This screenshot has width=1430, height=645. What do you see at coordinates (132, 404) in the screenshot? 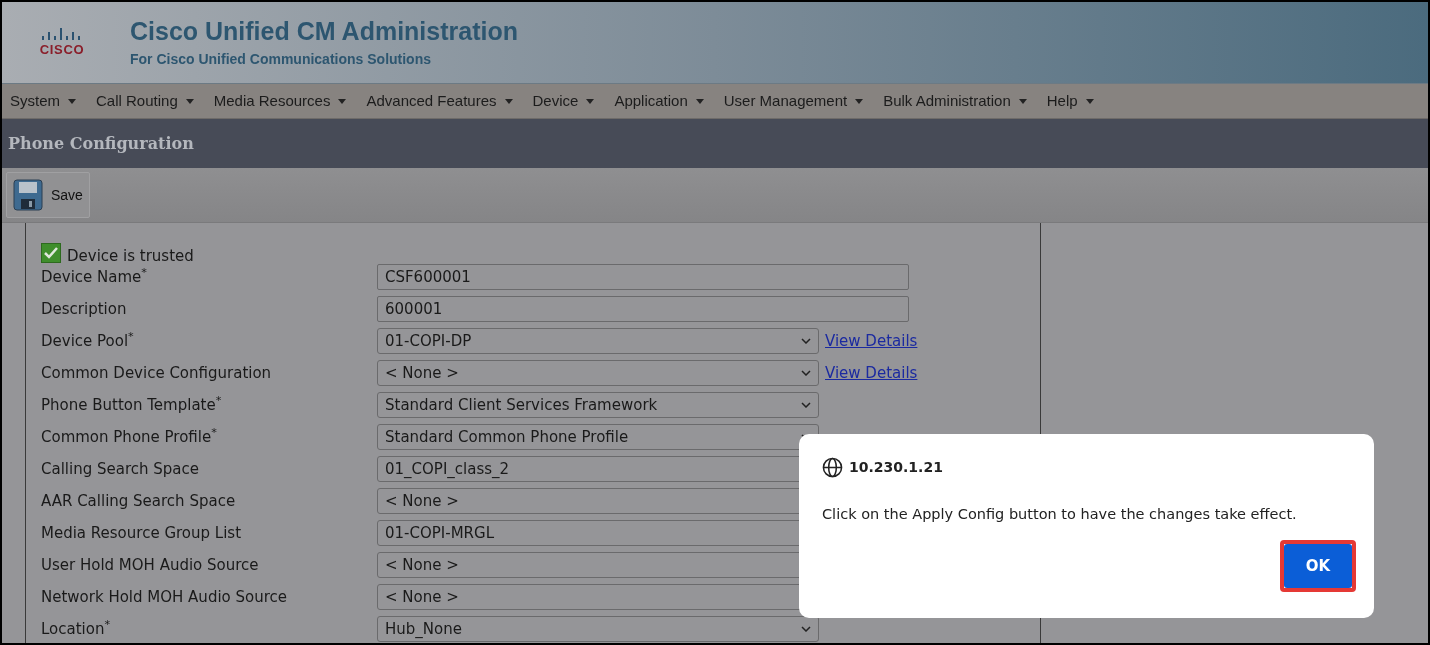
I see `field-label: Phone Button Template$^{*}$` at bounding box center [132, 404].